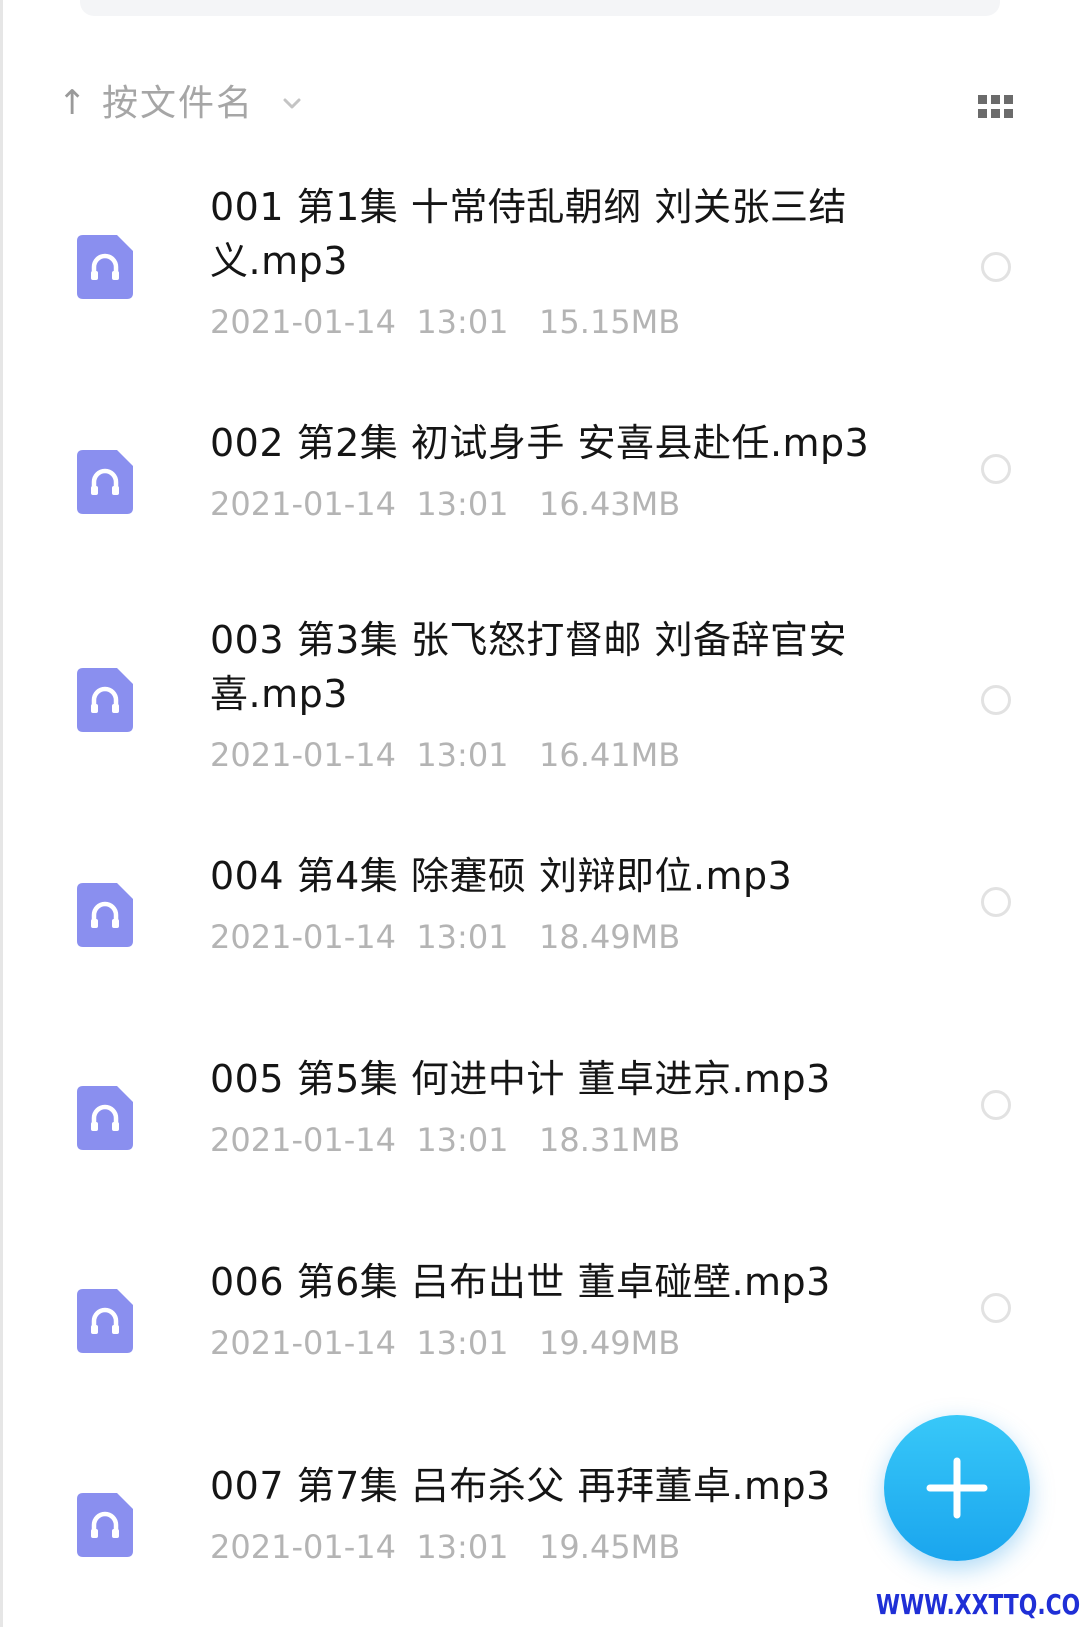 The image size is (1080, 1627). I want to click on file-meta: 2021-01-14 13:01 19.49MB, so click(445, 1343).